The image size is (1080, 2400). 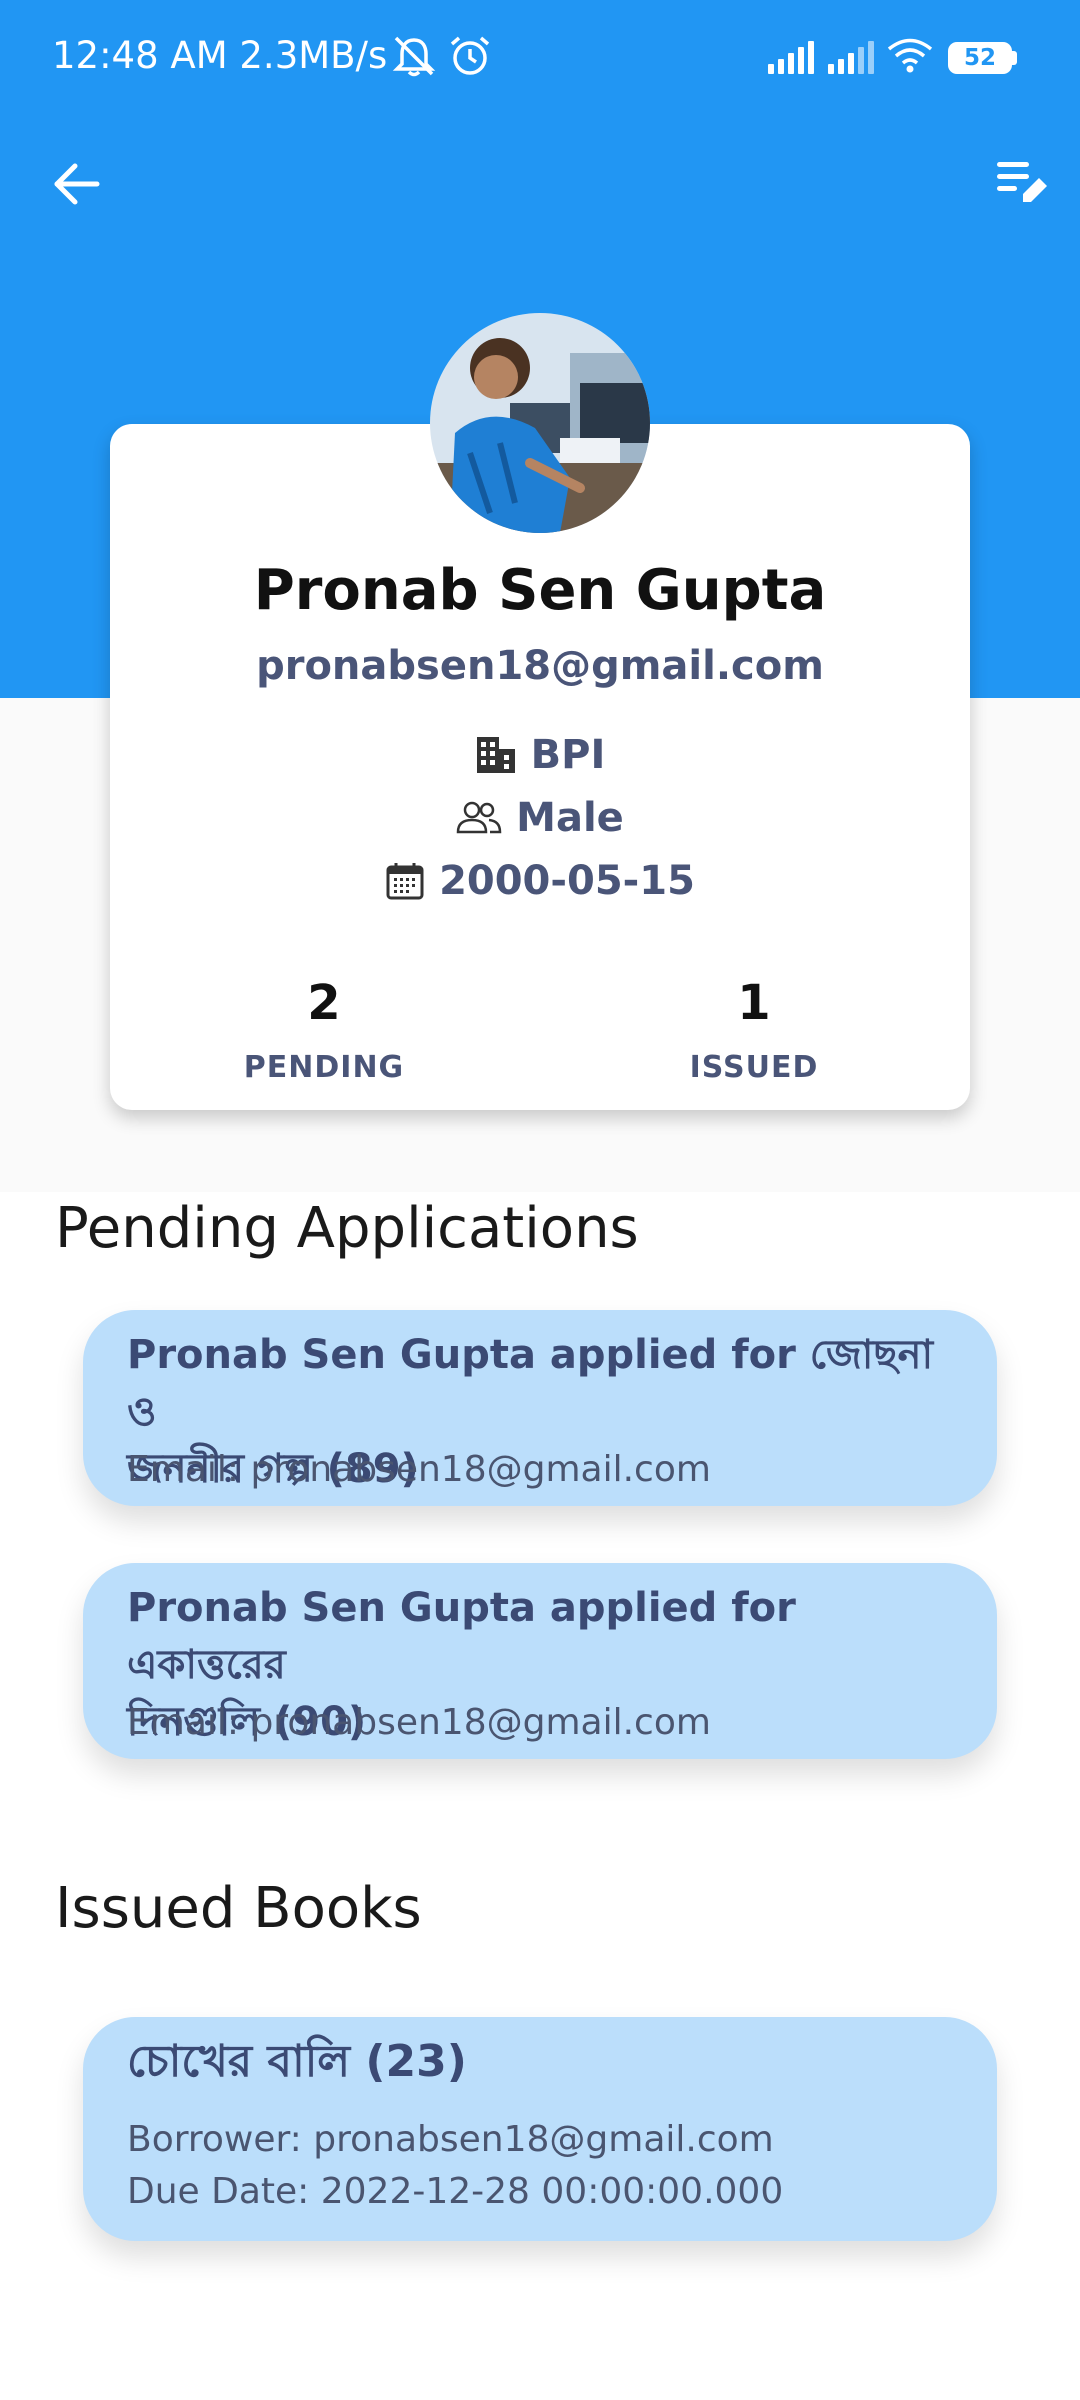 I want to click on issued-count: 1, so click(x=754, y=1003).